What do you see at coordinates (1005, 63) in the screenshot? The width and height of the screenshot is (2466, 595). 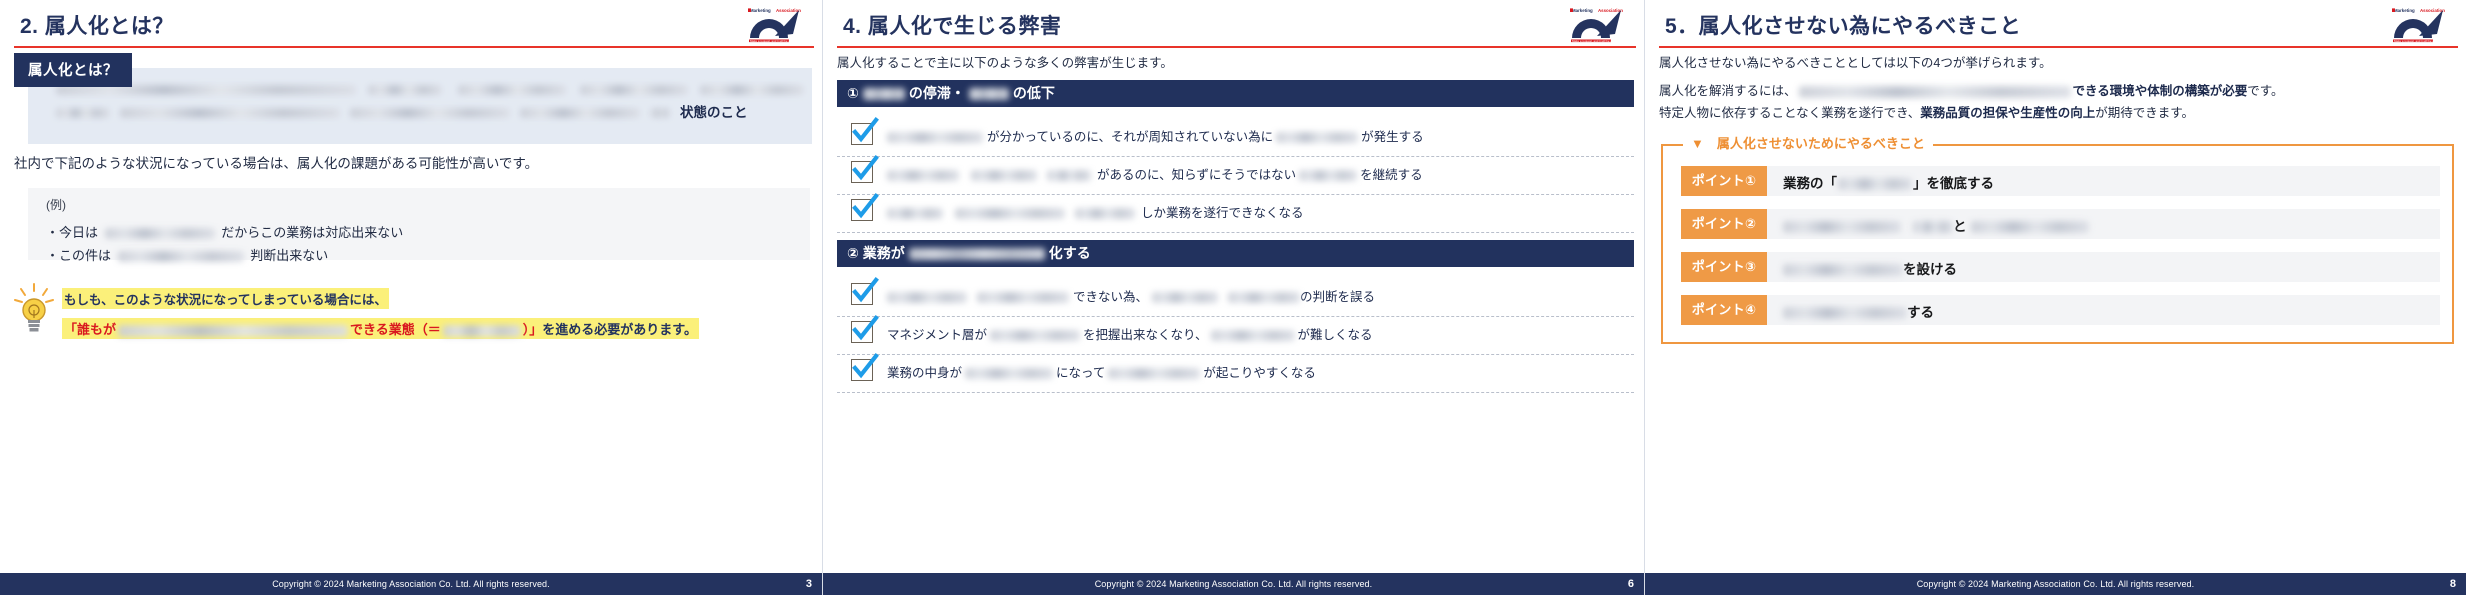 I see `section-lead-text: 属人化することで主に以下のような多くの弊害が生じます。` at bounding box center [1005, 63].